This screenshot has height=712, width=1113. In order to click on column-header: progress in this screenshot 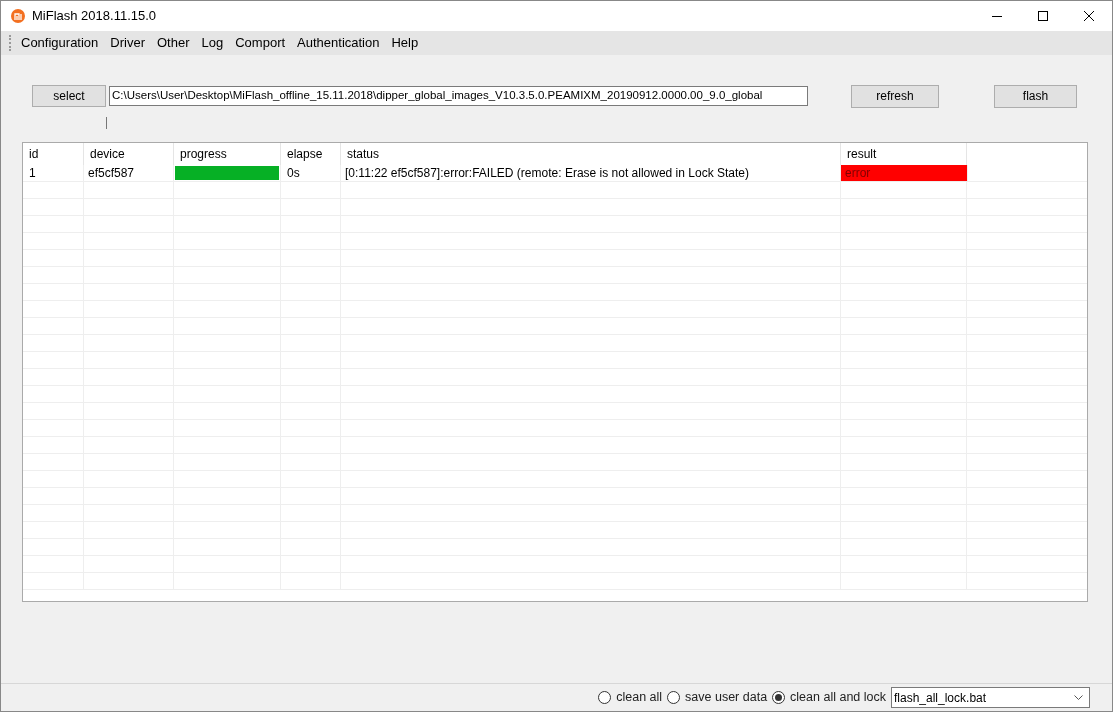, I will do `click(227, 154)`.